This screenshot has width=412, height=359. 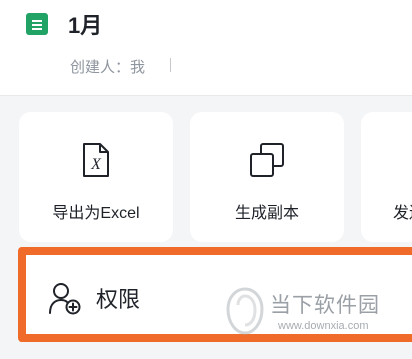 What do you see at coordinates (386, 177) in the screenshot?
I see `send-button: 发送` at bounding box center [386, 177].